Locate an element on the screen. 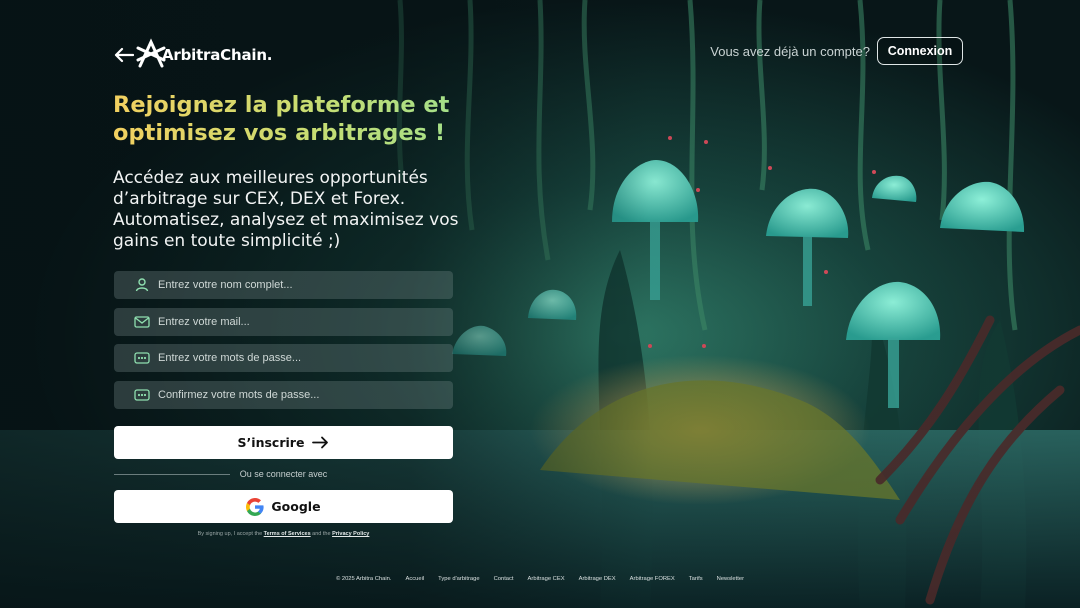  full-name-field is located at coordinates (283, 285).